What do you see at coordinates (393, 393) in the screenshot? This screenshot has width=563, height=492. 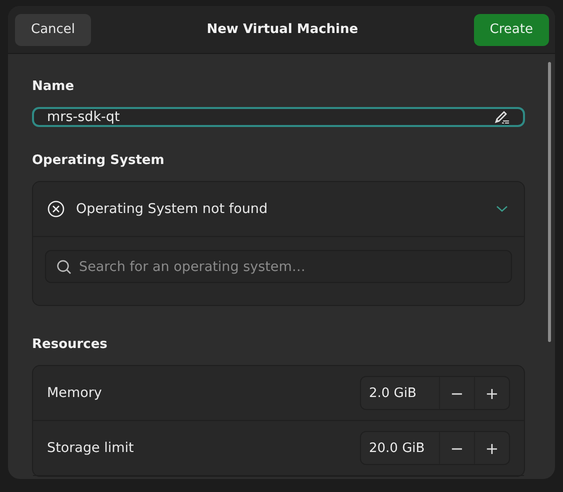 I see `spin-value: 2.0 GiB` at bounding box center [393, 393].